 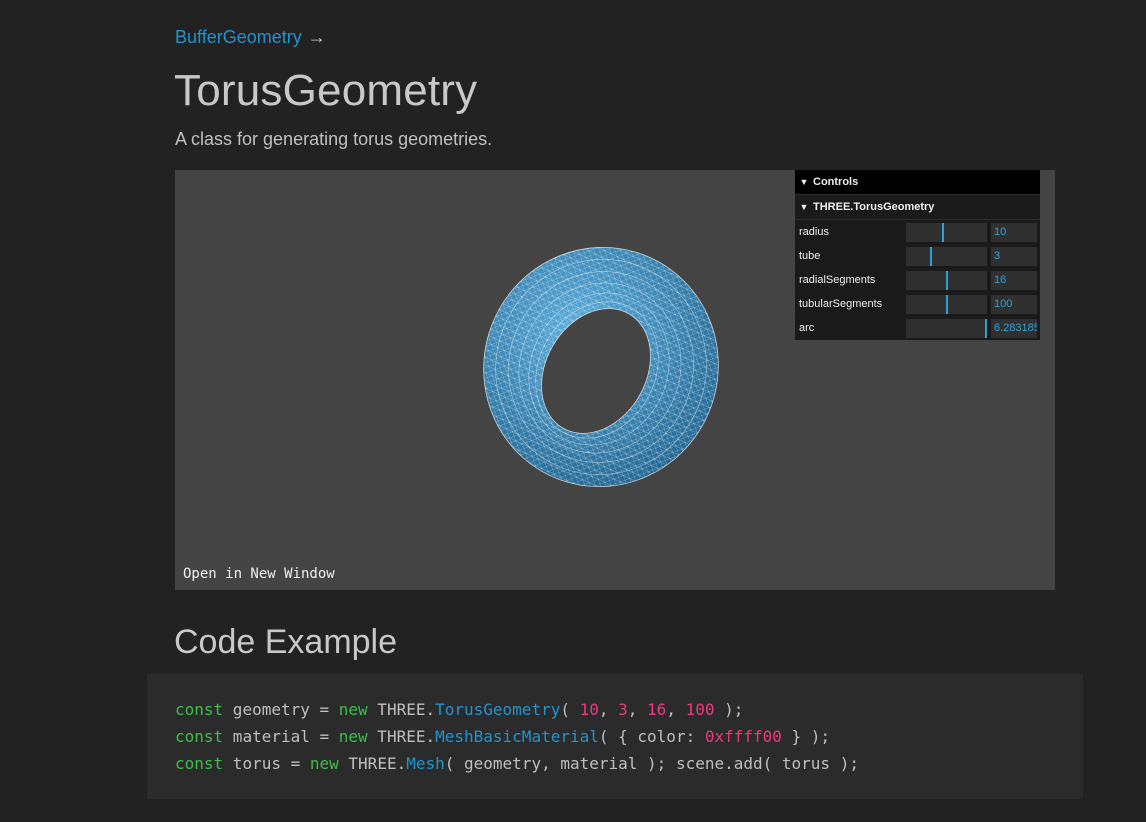 What do you see at coordinates (946, 256) in the screenshot?
I see `tube-slider` at bounding box center [946, 256].